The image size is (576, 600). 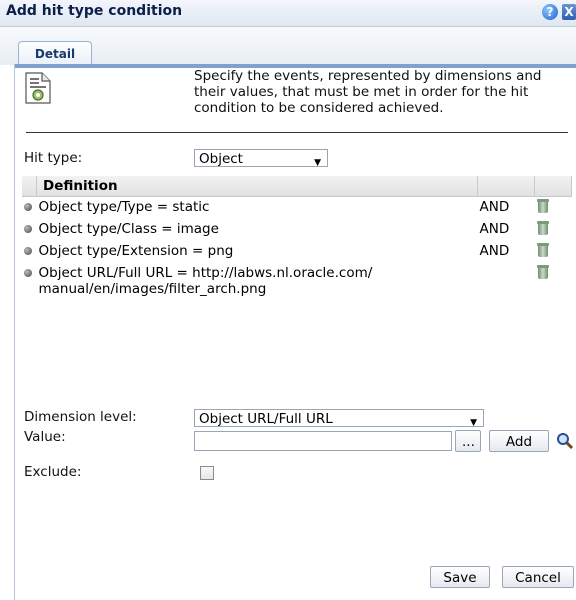 What do you see at coordinates (569, 12) in the screenshot?
I see `close-icon: X` at bounding box center [569, 12].